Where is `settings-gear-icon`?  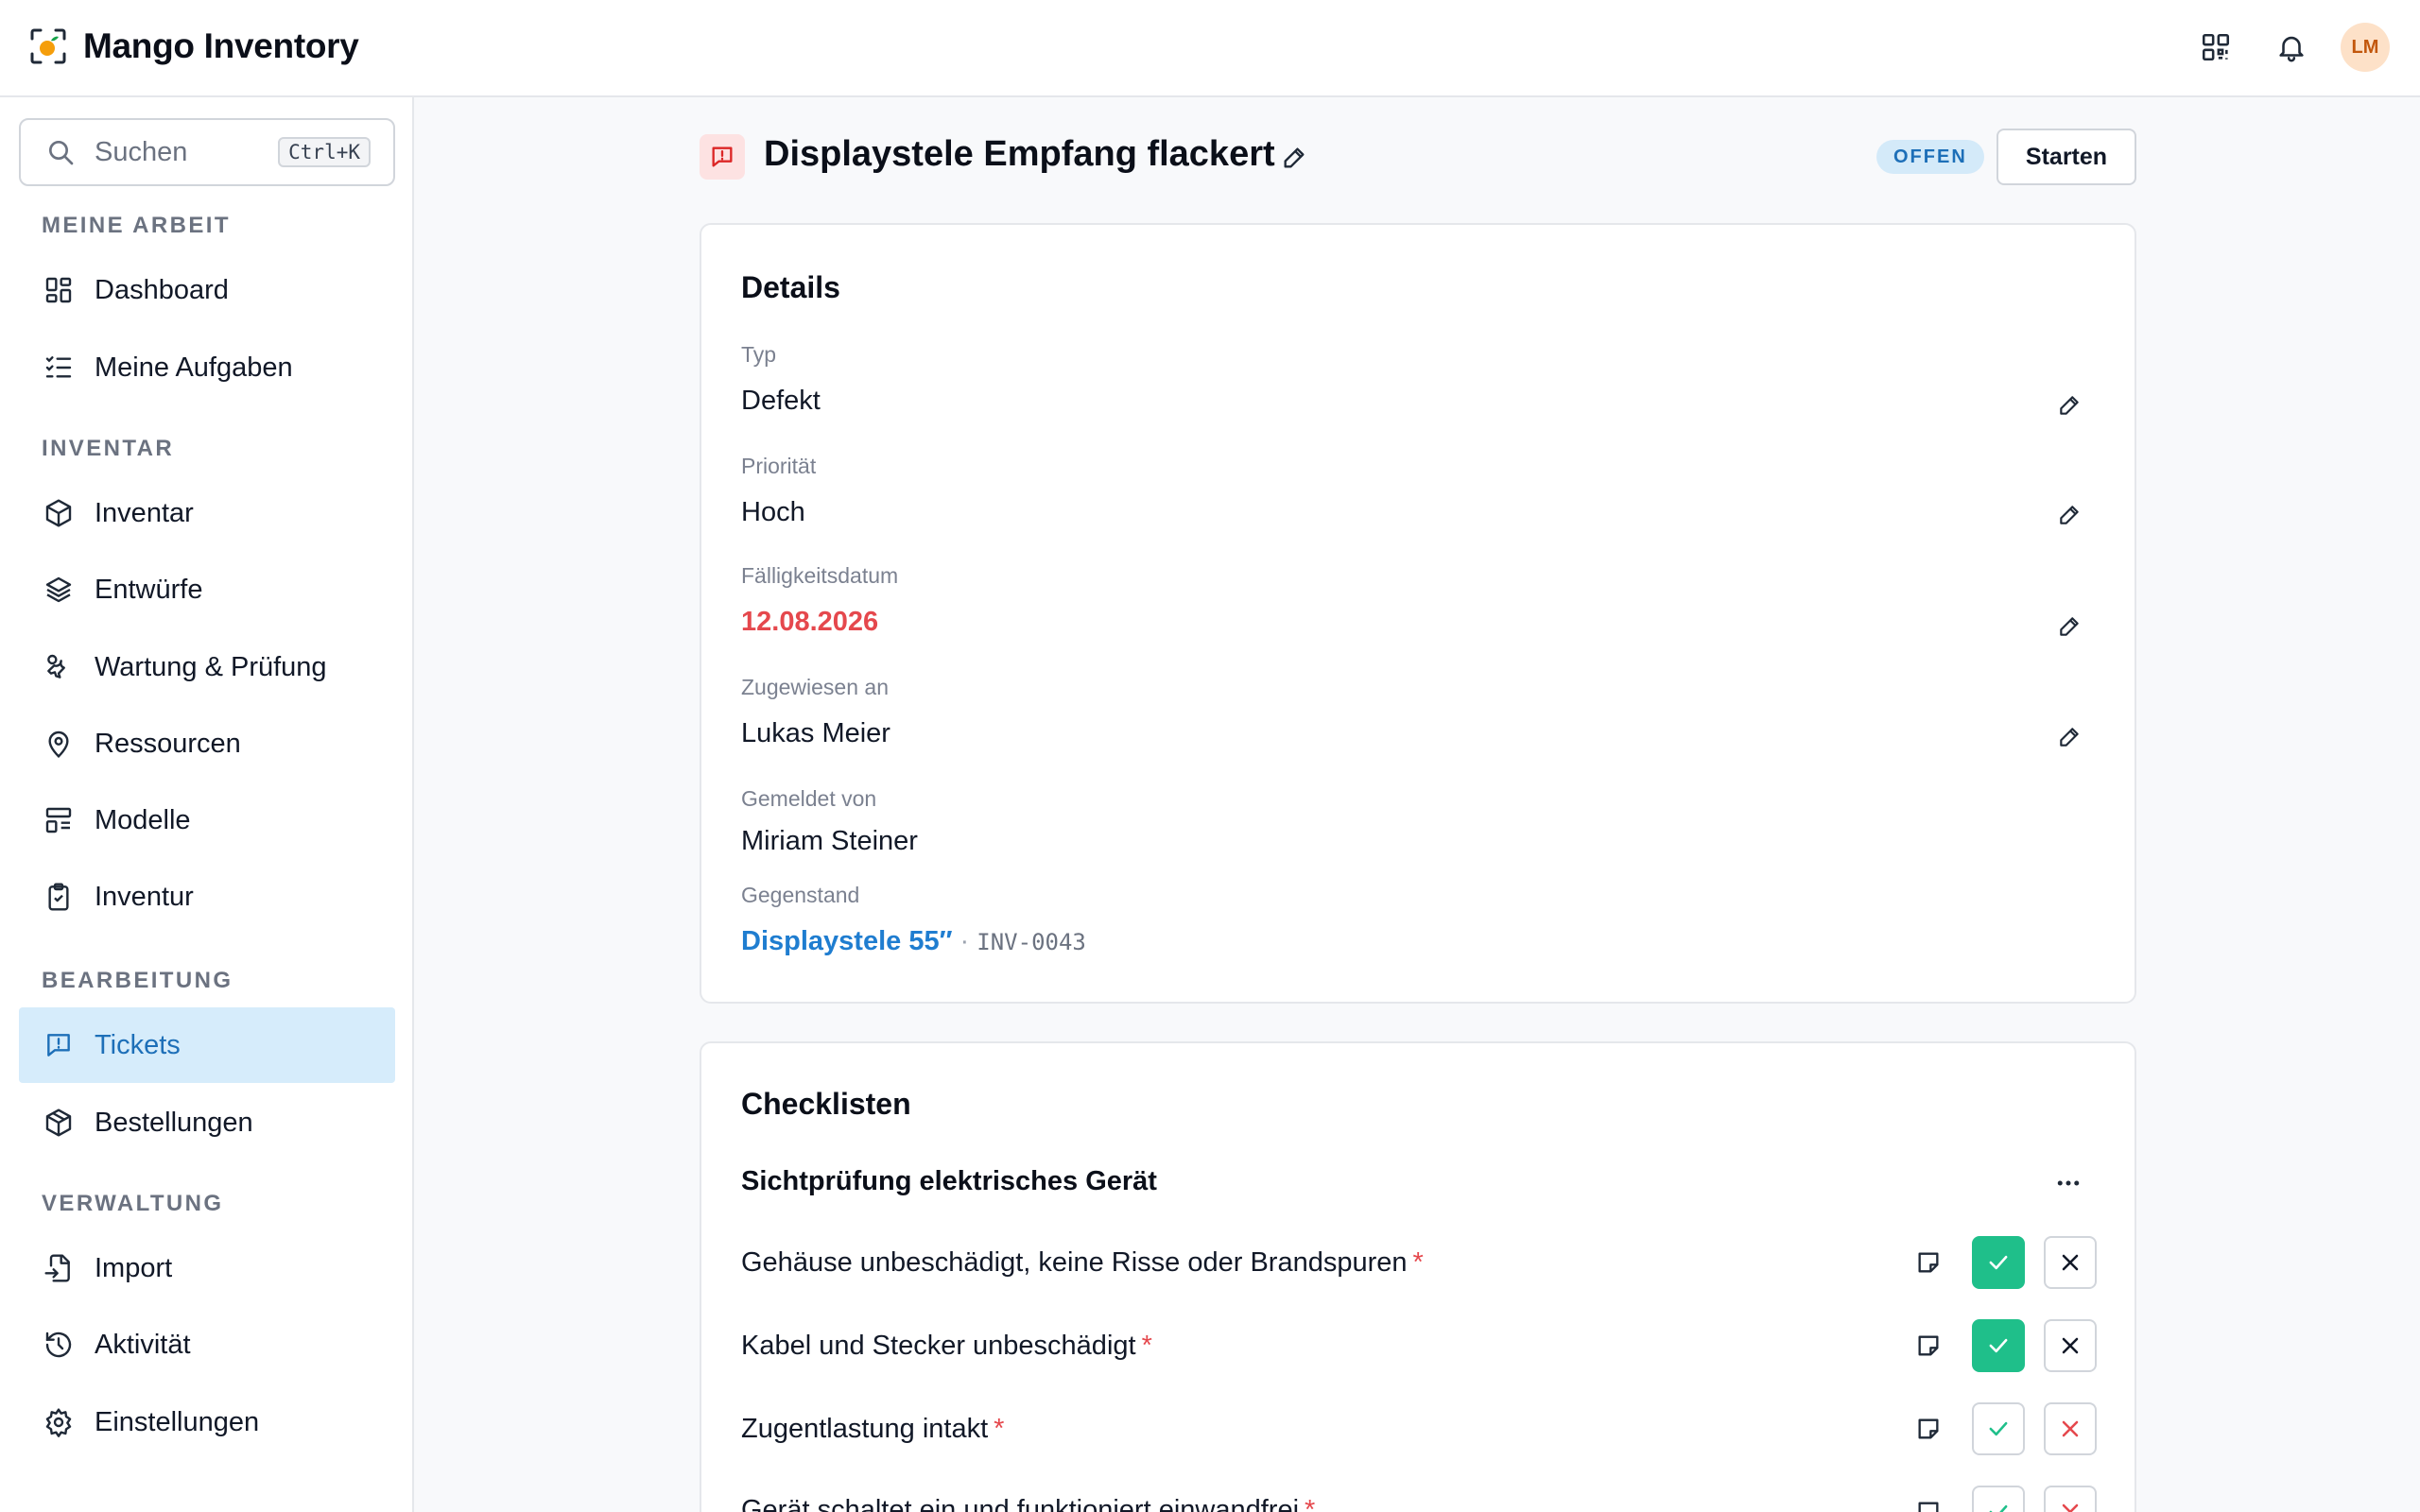
settings-gear-icon is located at coordinates (59, 1422).